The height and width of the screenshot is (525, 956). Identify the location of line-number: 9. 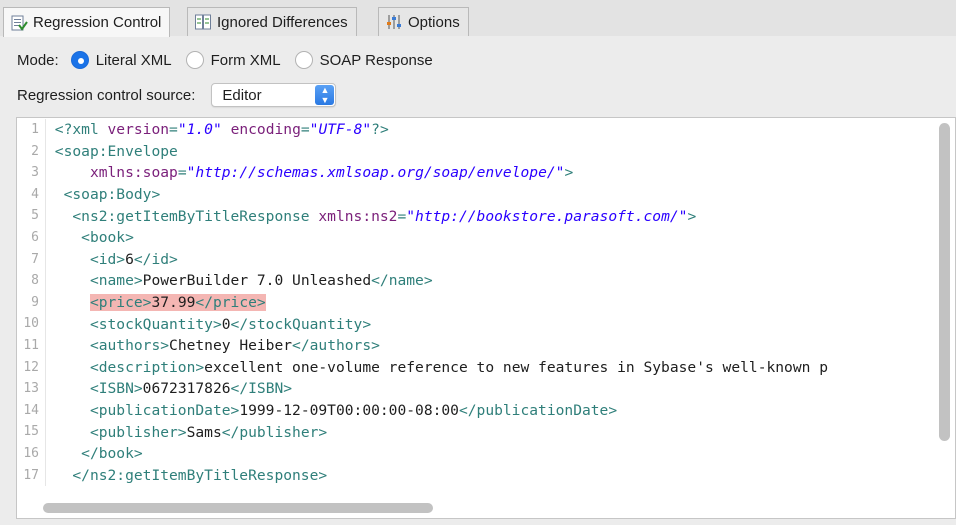
(31, 302).